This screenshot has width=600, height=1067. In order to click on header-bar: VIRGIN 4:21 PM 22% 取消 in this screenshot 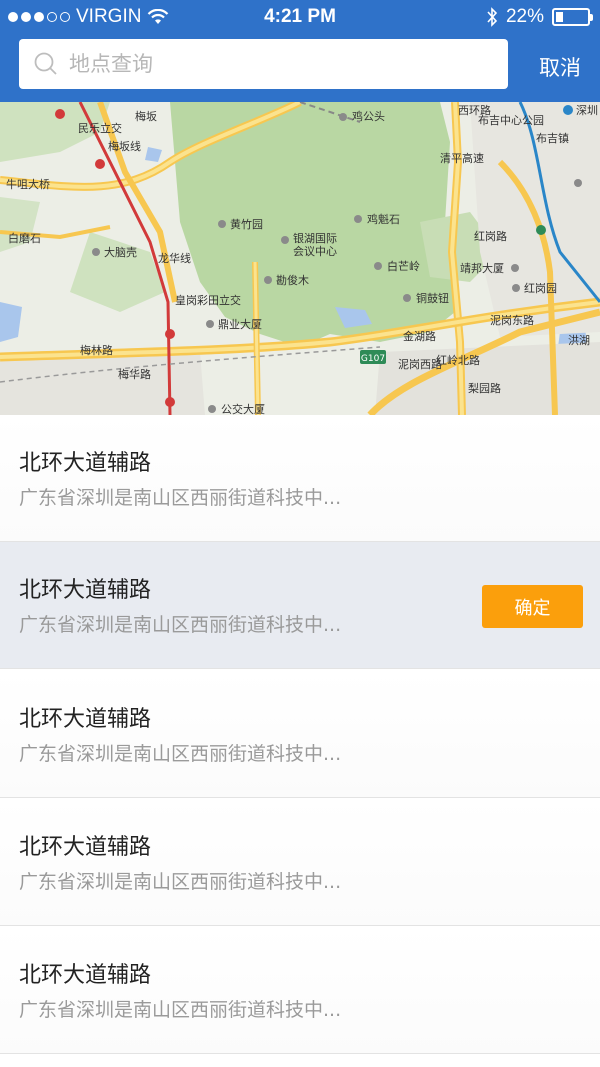, I will do `click(300, 51)`.